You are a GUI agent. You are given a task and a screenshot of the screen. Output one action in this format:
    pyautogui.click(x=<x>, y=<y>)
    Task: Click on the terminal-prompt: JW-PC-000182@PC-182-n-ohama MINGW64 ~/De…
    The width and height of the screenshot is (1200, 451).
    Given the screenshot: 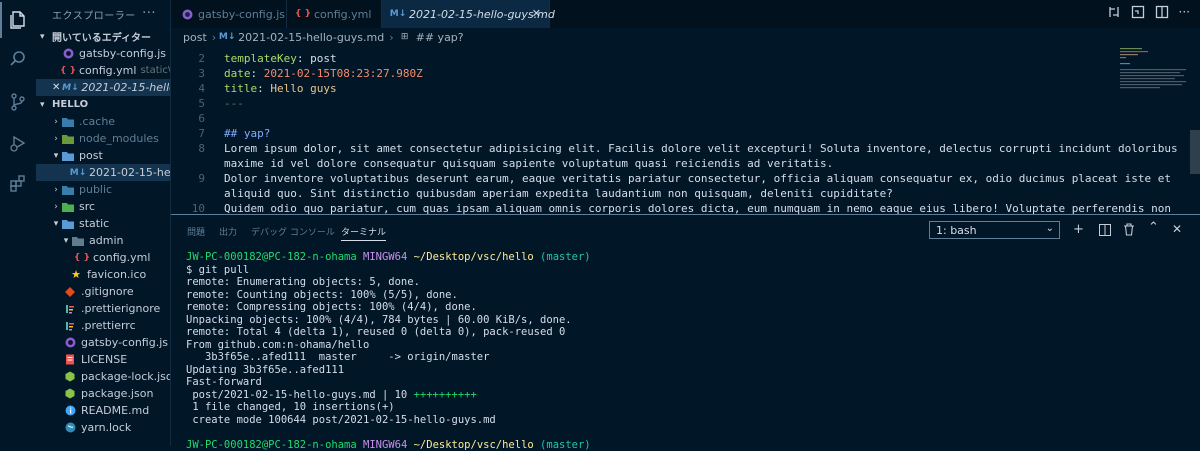 What is the action you would take?
    pyautogui.click(x=388, y=257)
    